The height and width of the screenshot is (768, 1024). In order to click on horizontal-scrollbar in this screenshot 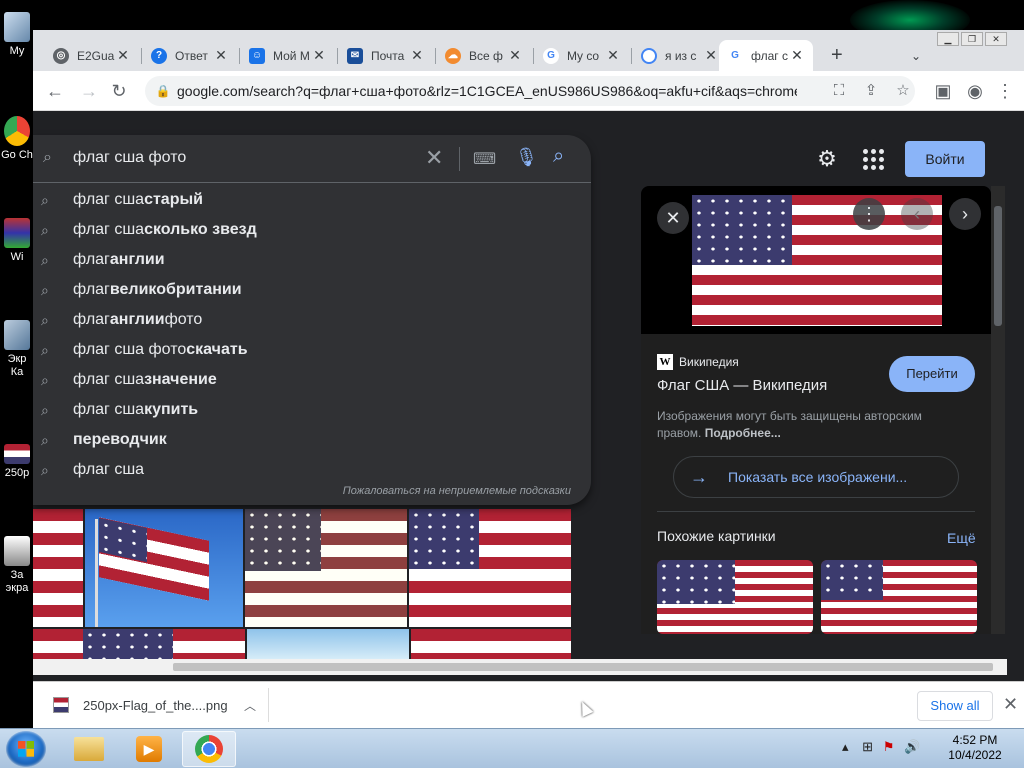, I will do `click(520, 667)`.